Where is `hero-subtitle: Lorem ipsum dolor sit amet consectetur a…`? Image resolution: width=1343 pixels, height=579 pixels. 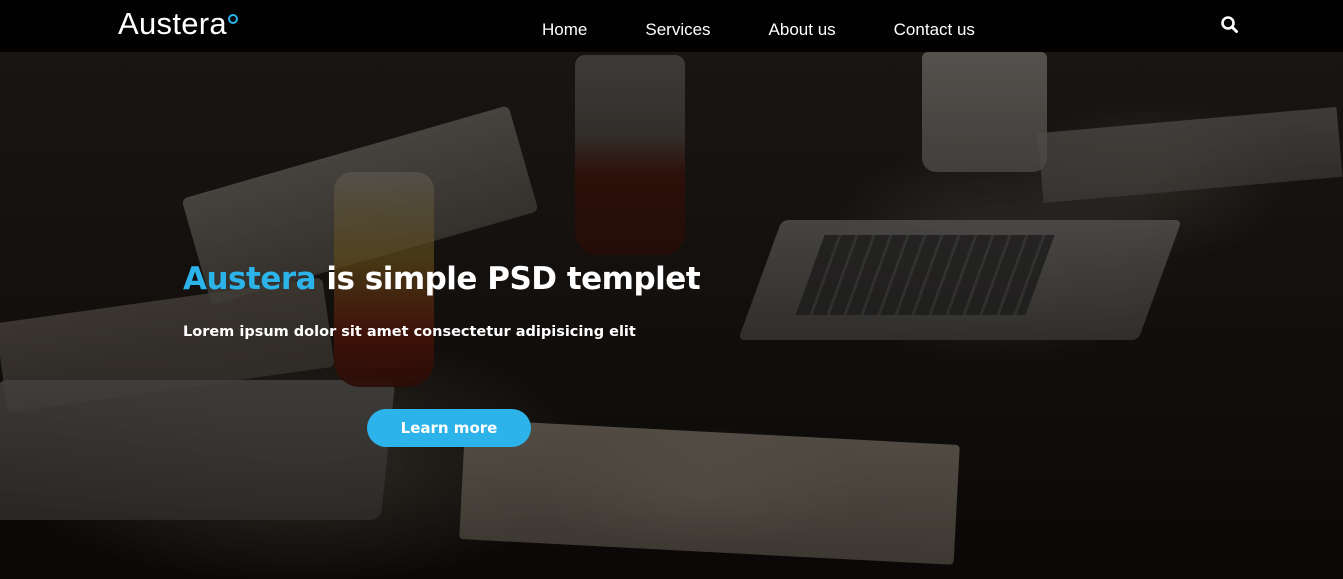
hero-subtitle: Lorem ipsum dolor sit amet consectetur a… is located at coordinates (409, 332).